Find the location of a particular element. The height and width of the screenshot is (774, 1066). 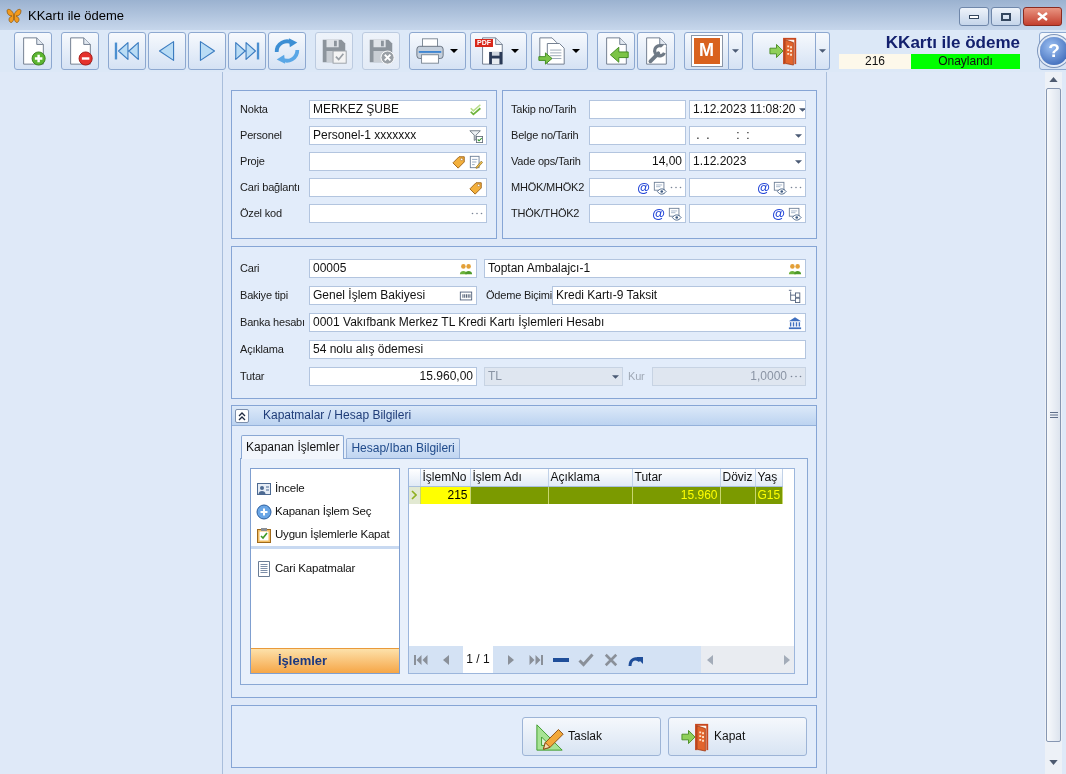

lookup-field: 0001 Vakıfbank Merkez TL Kredi Kartı İşlemleri Hesabı is located at coordinates (557, 322).